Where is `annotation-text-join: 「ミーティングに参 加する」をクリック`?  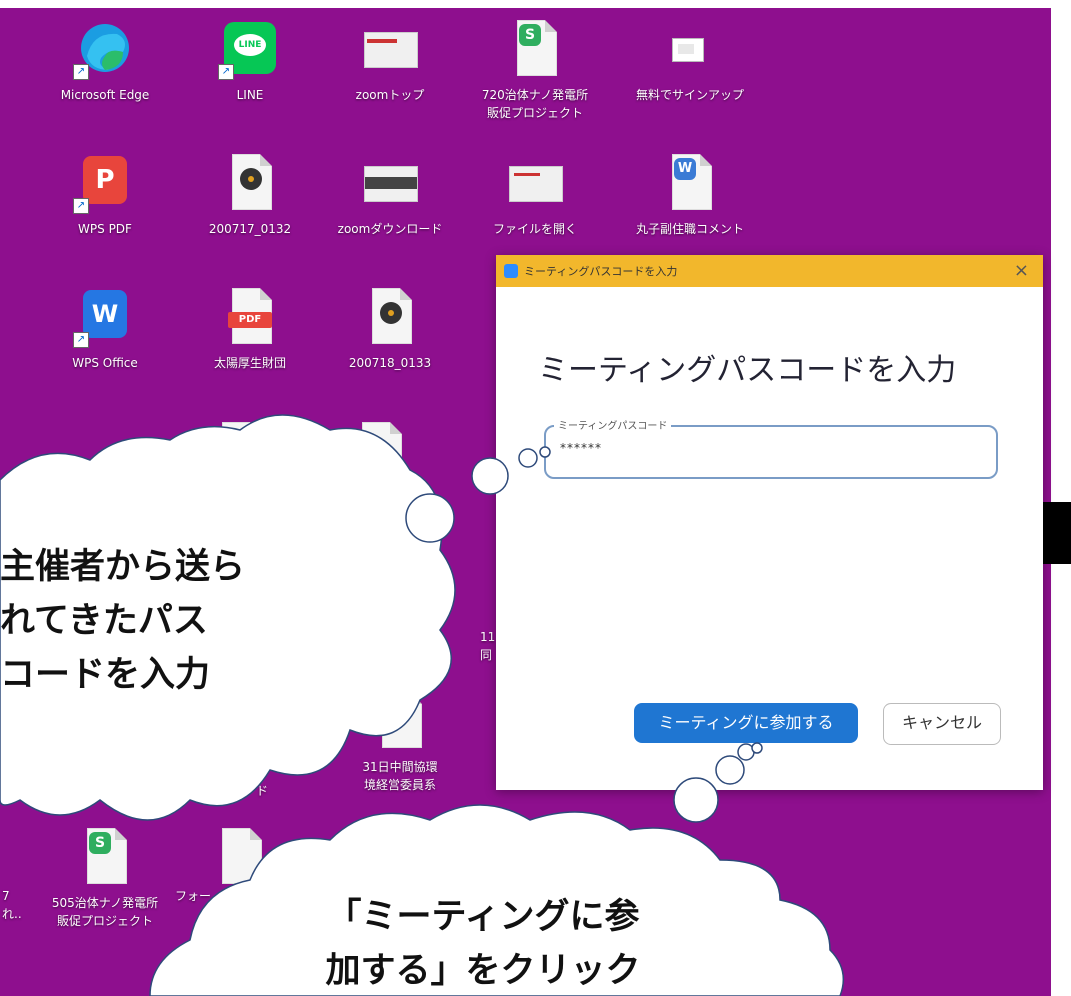 annotation-text-join: 「ミーティングに参 加する」をクリック is located at coordinates (483, 944).